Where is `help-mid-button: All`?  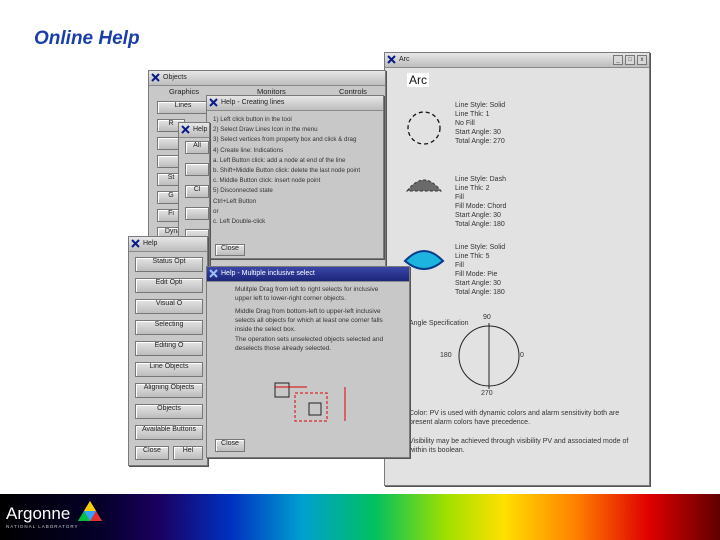
help-mid-button: All is located at coordinates (197, 147).